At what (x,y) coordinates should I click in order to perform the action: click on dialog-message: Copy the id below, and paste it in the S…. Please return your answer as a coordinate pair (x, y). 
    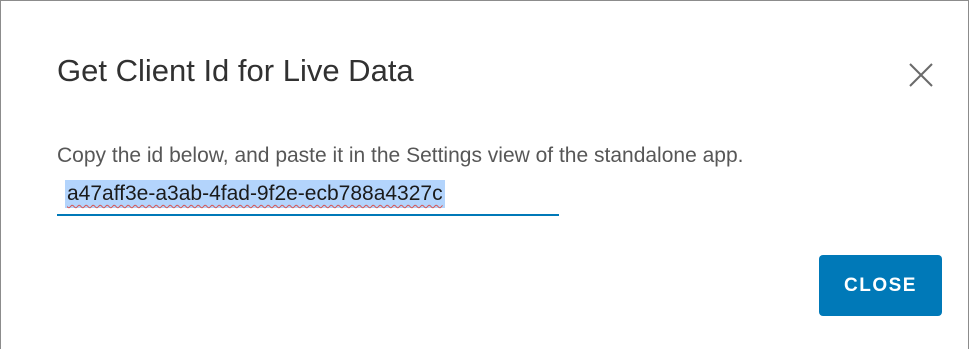
    Looking at the image, I should click on (400, 155).